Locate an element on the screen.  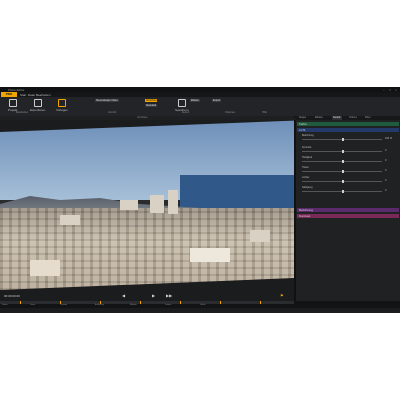
ribbon-group-label: Bearbeiten is located at coordinates (22, 112).